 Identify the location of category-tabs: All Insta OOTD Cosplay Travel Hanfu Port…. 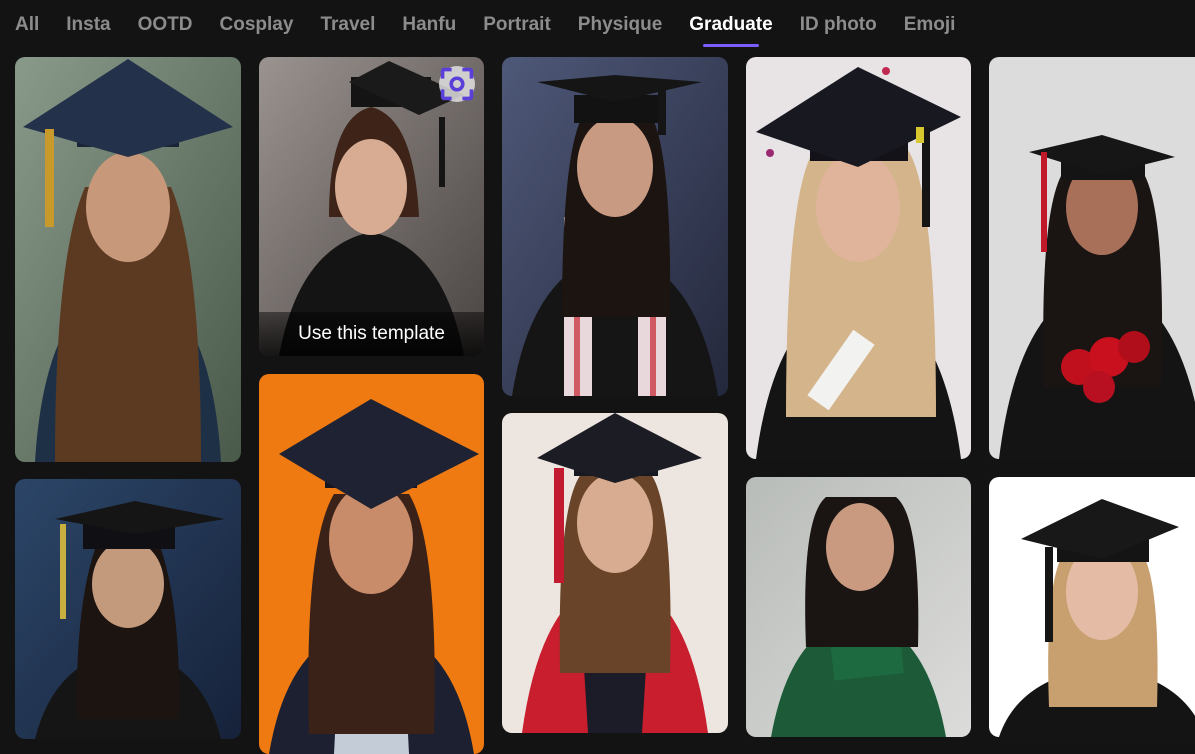
(597, 26).